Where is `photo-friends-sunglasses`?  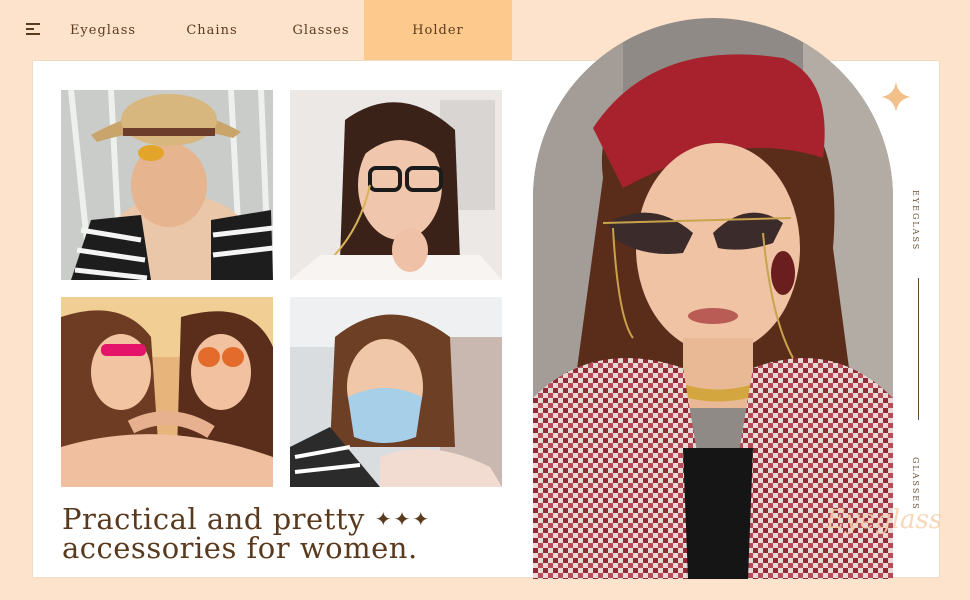
photo-friends-sunglasses is located at coordinates (167, 392).